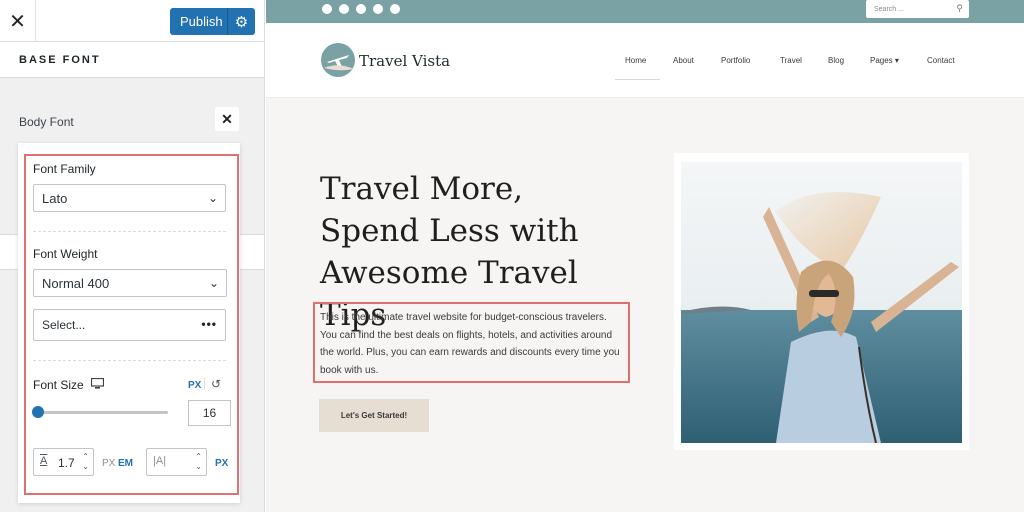  Describe the element at coordinates (65, 254) in the screenshot. I see `font-weight-label: Font Weight` at that location.